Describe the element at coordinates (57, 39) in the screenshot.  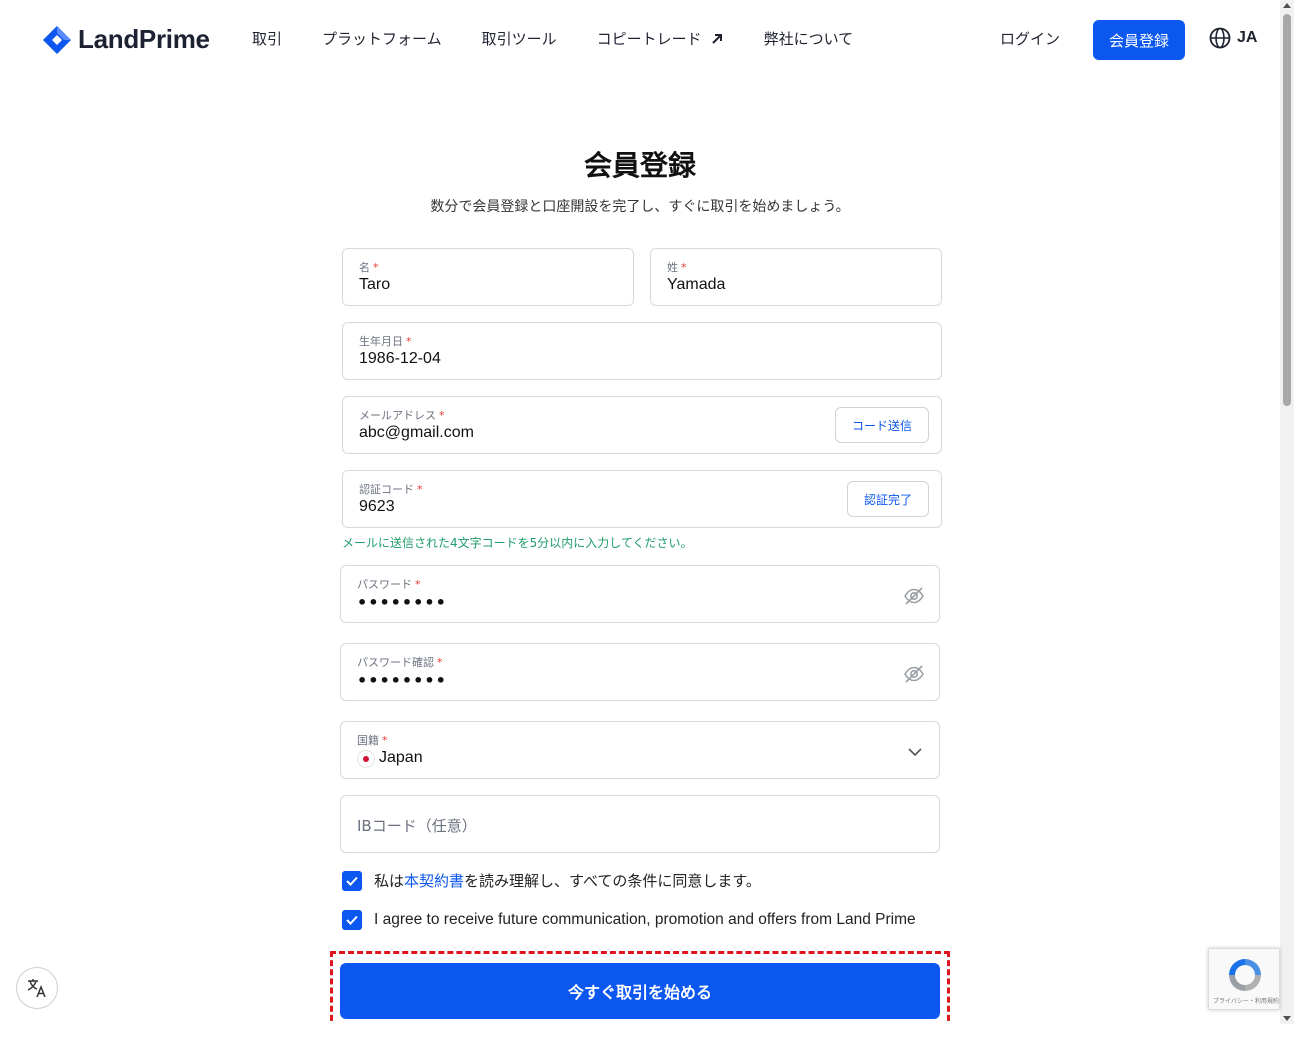
I see `logo-icon` at that location.